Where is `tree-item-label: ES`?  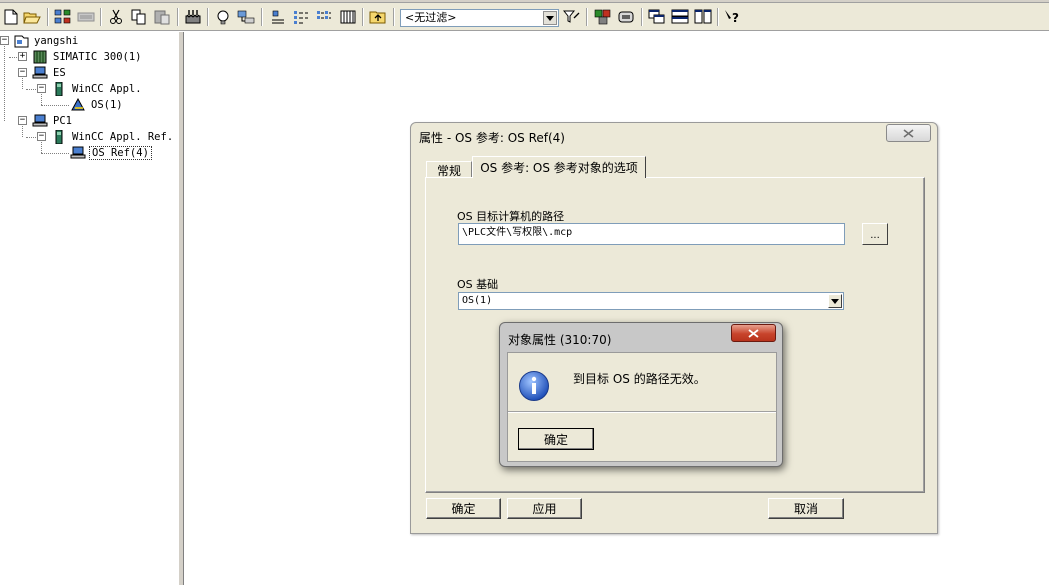 tree-item-label: ES is located at coordinates (59, 72).